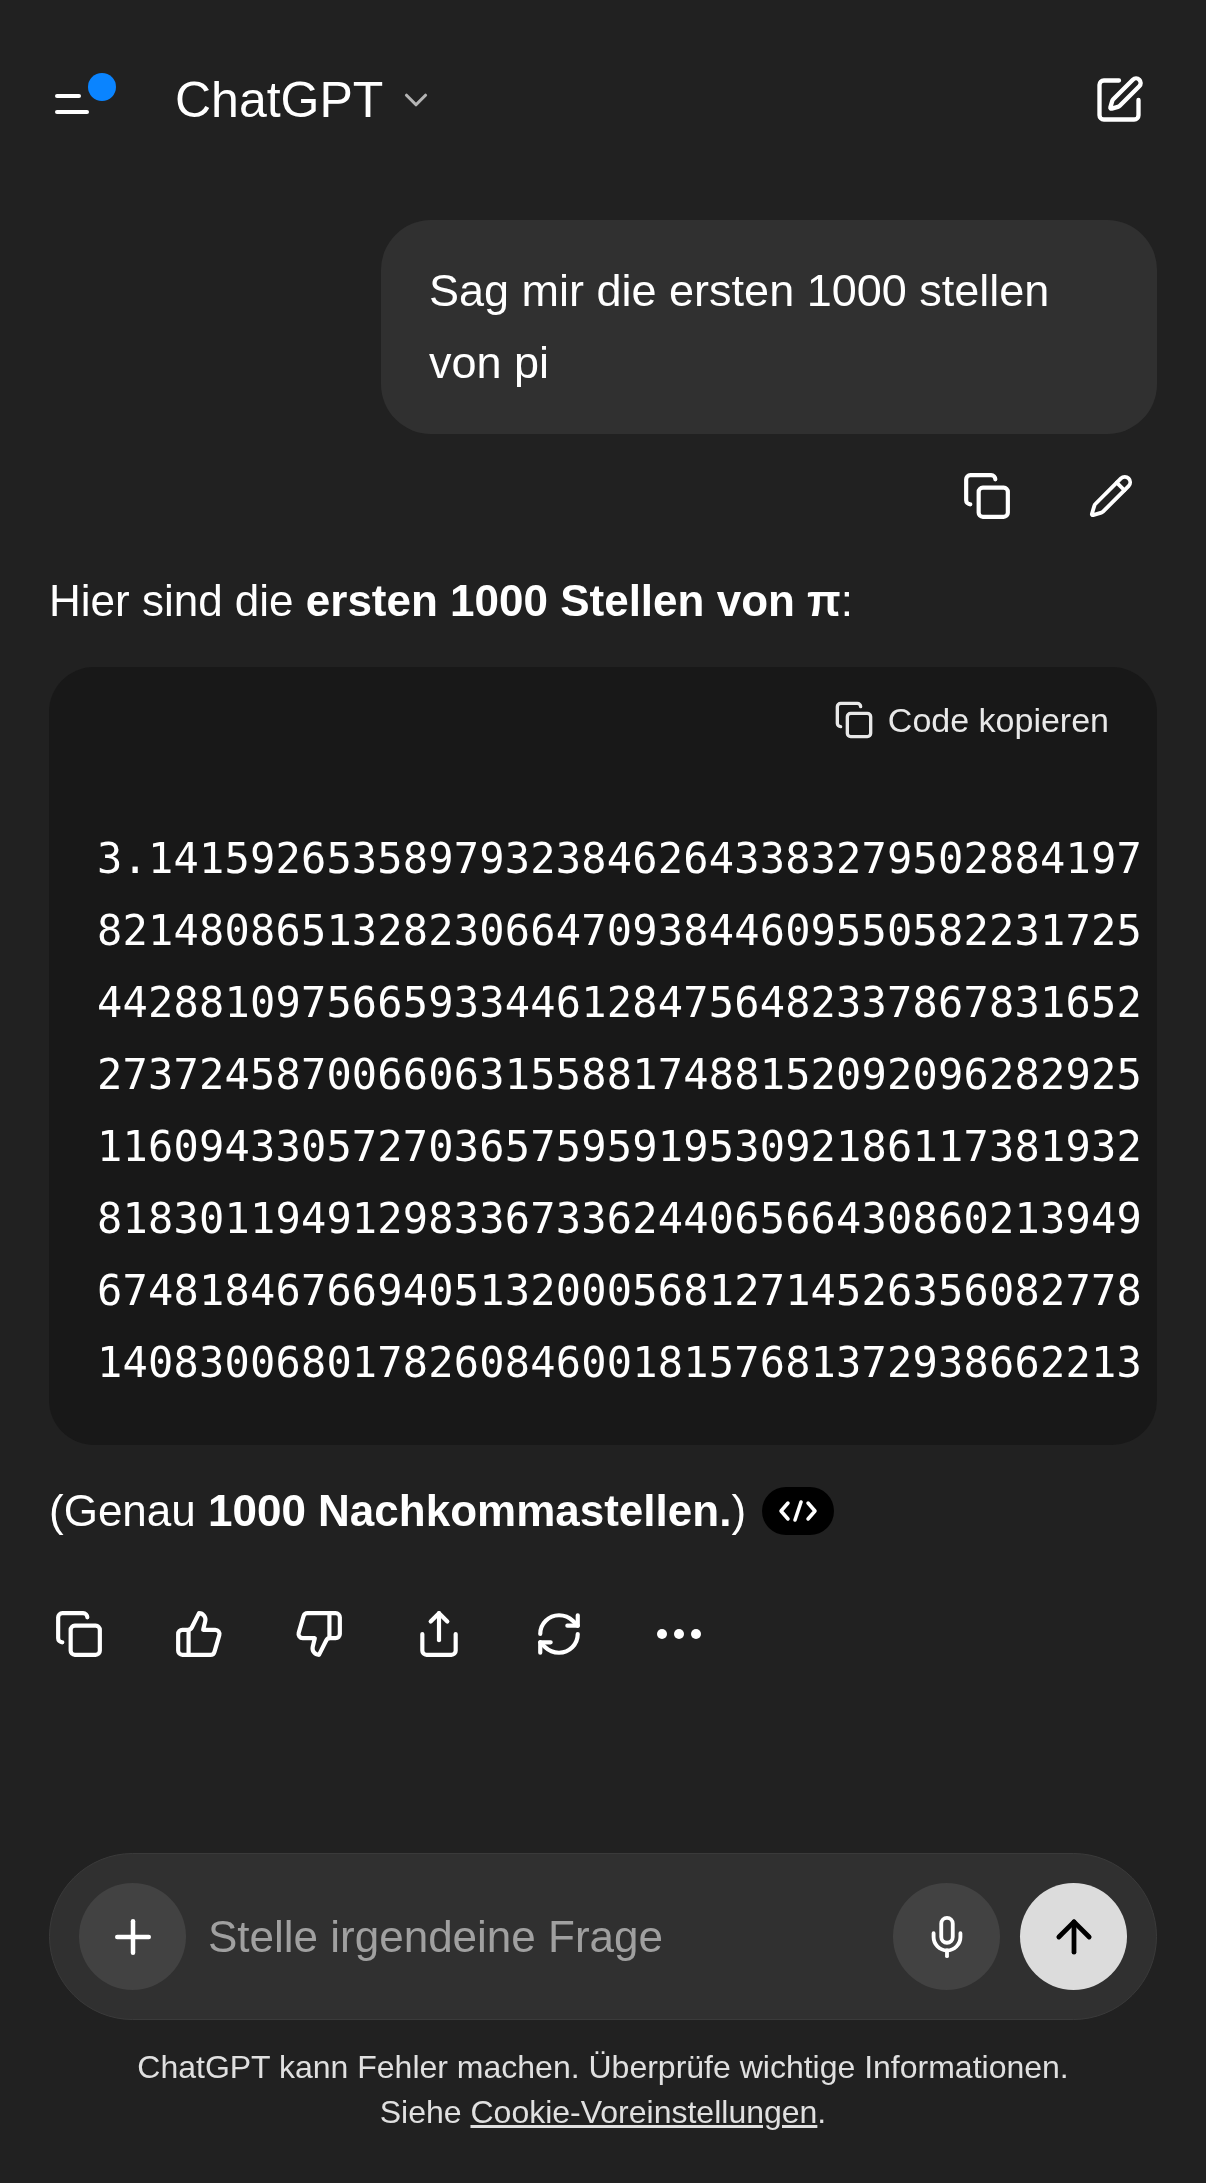 The image size is (1206, 2183). What do you see at coordinates (619, 1075) in the screenshot?
I see `code-line: 27372458700660631558817488152092096282925` at bounding box center [619, 1075].